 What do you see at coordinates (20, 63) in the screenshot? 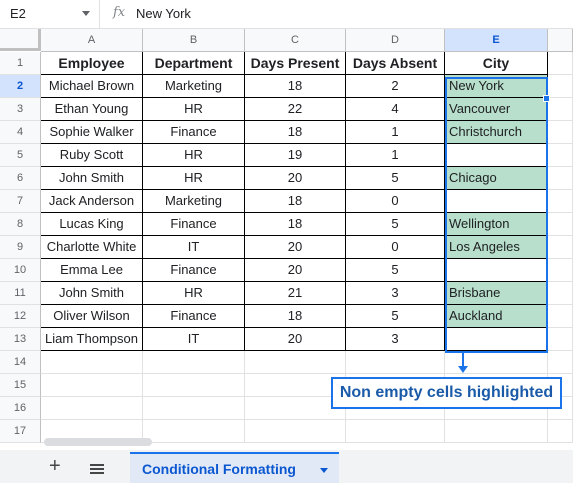
I see `row-header-1: 1` at bounding box center [20, 63].